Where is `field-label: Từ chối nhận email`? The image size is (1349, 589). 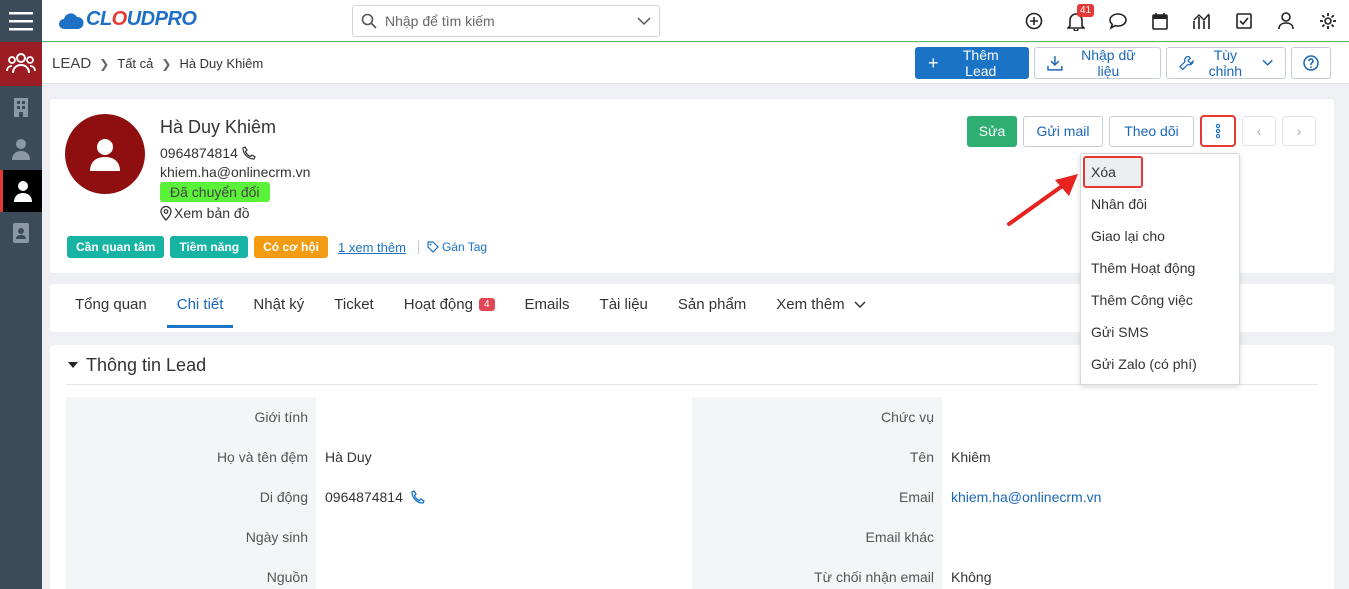
field-label: Từ chối nhận email is located at coordinates (874, 577).